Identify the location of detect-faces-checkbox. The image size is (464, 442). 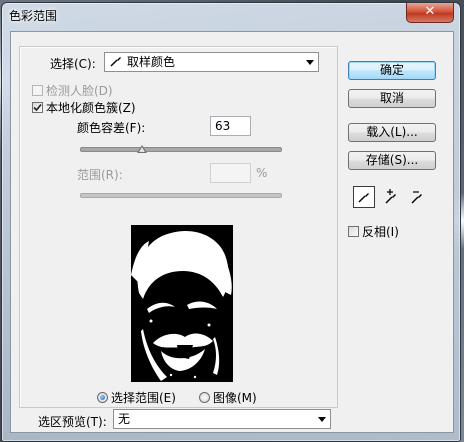
(37, 90).